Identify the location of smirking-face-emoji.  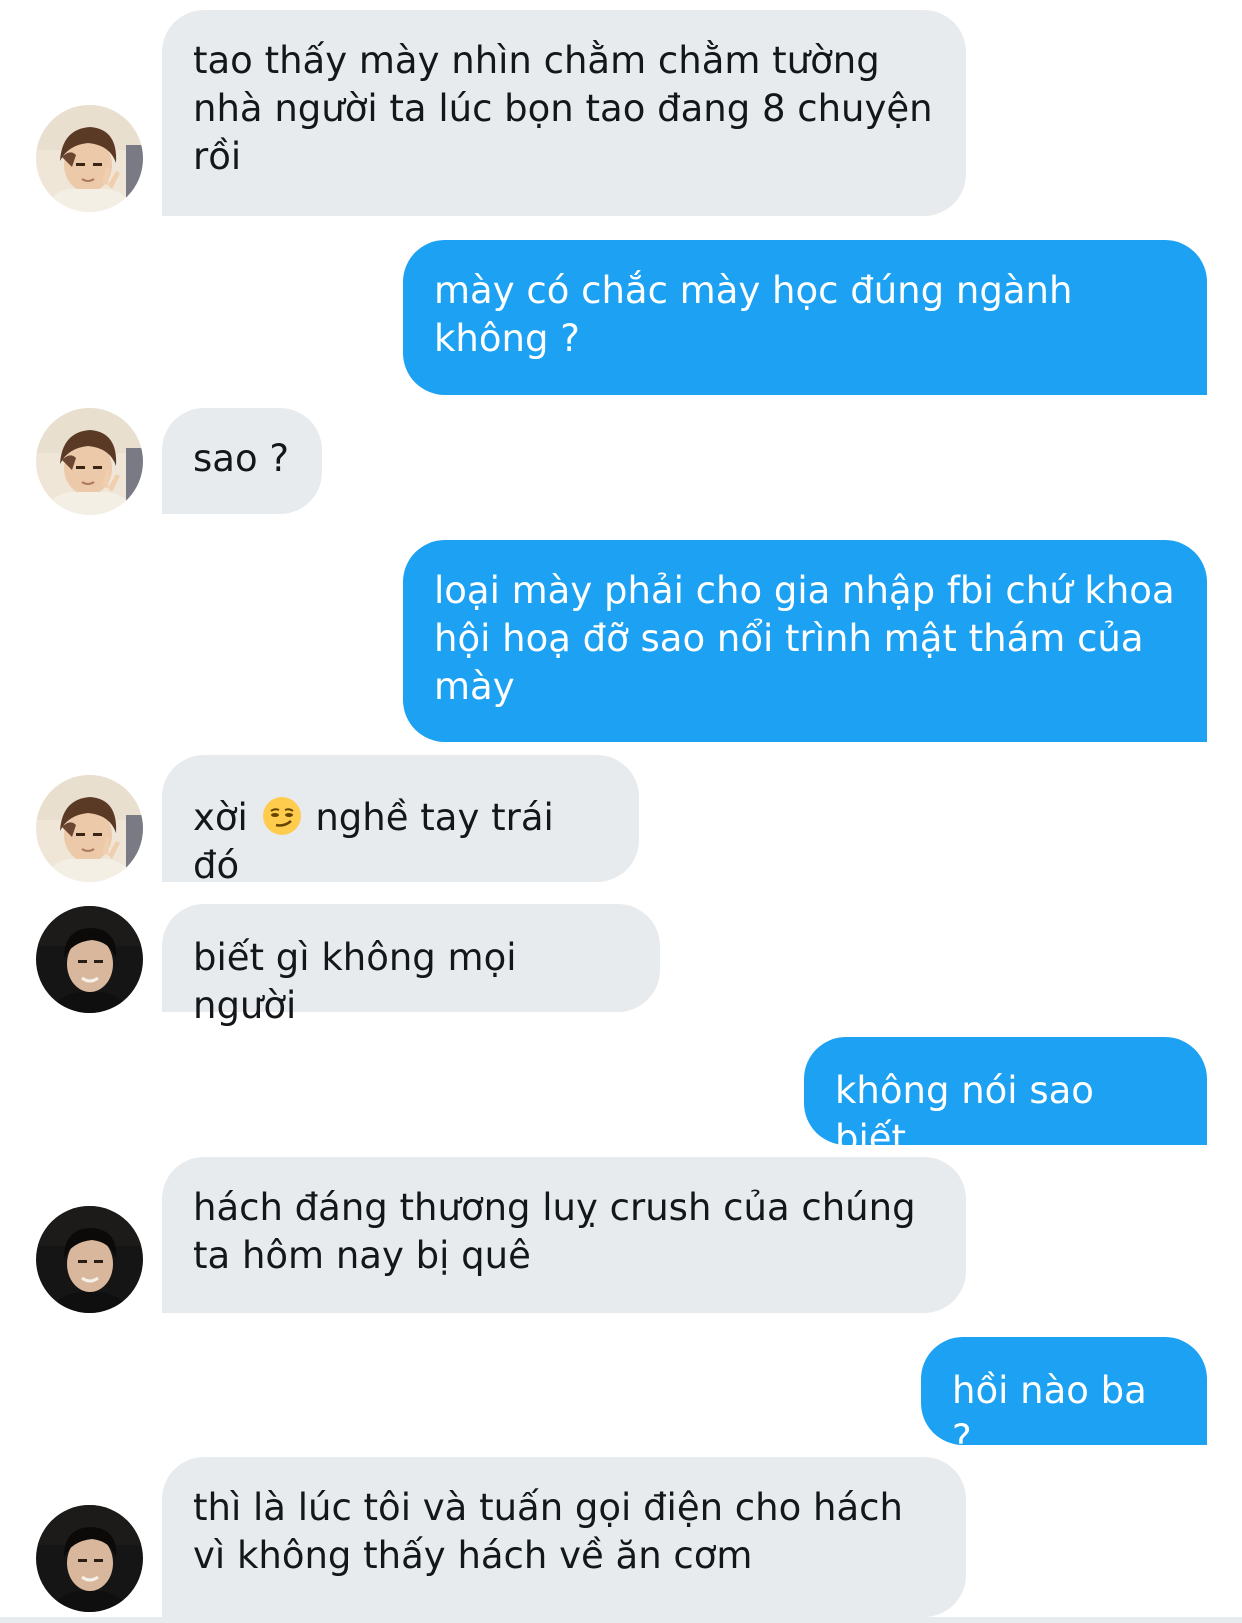
(282, 816).